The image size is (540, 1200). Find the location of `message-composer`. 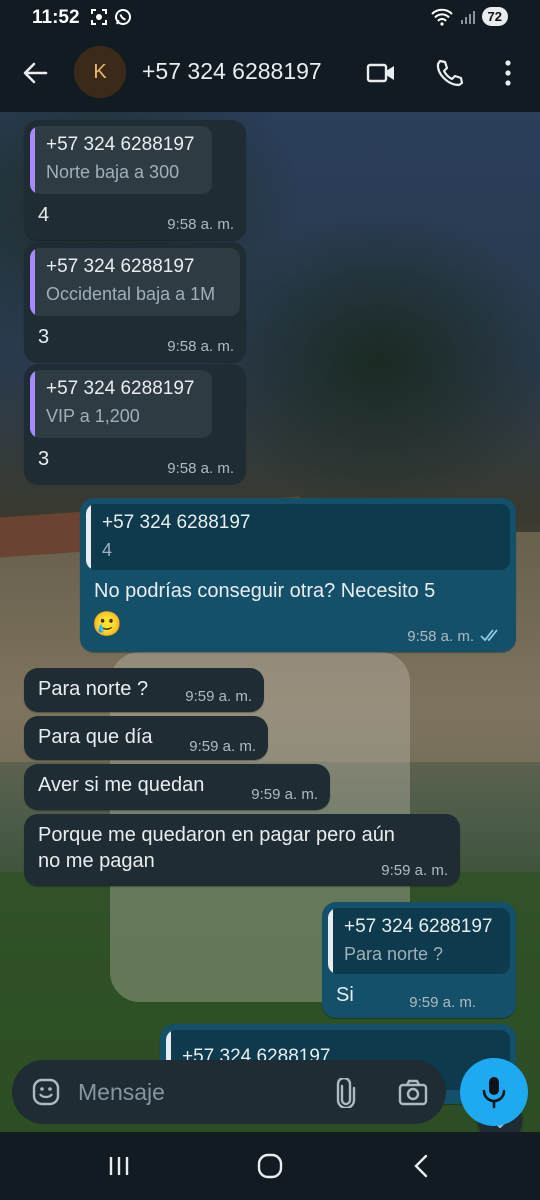

message-composer is located at coordinates (229, 1092).